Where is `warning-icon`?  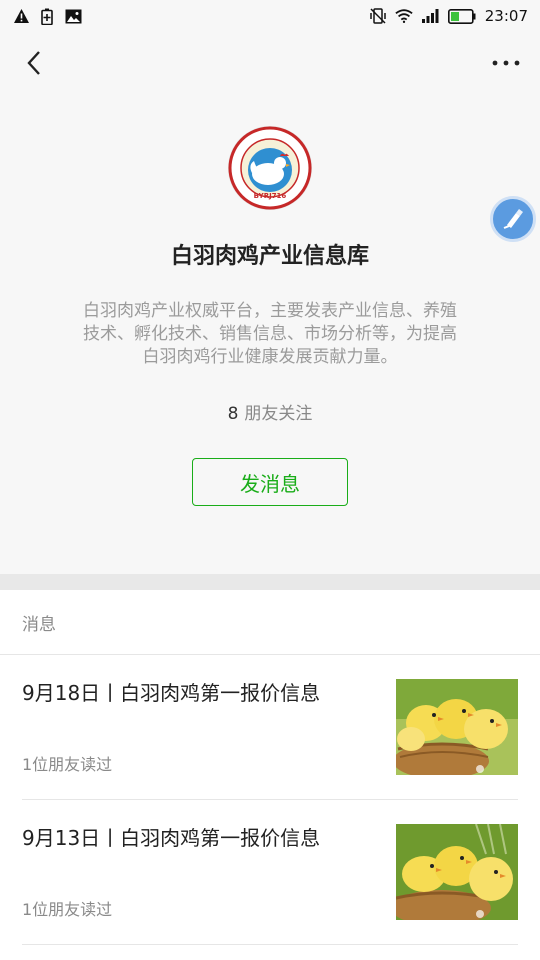 warning-icon is located at coordinates (21, 16).